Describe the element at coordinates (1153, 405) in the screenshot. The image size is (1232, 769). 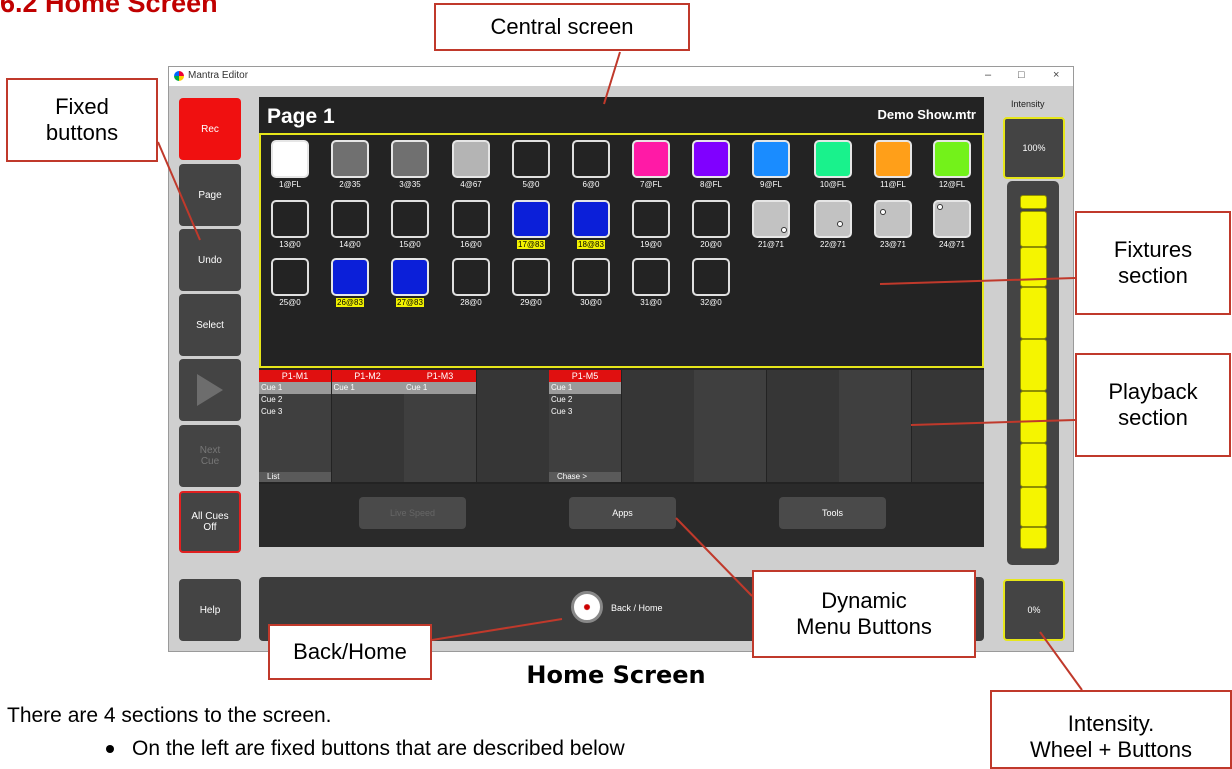
I see `callout-playback-section: Playback section` at that location.